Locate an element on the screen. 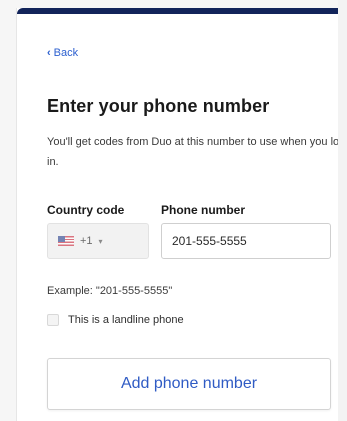 The height and width of the screenshot is (421, 347). top-accent-bar is located at coordinates (182, 11).